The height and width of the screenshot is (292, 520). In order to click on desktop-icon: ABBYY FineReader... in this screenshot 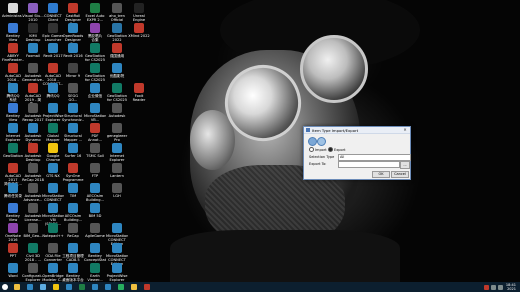, I will do `click(13, 52)`.